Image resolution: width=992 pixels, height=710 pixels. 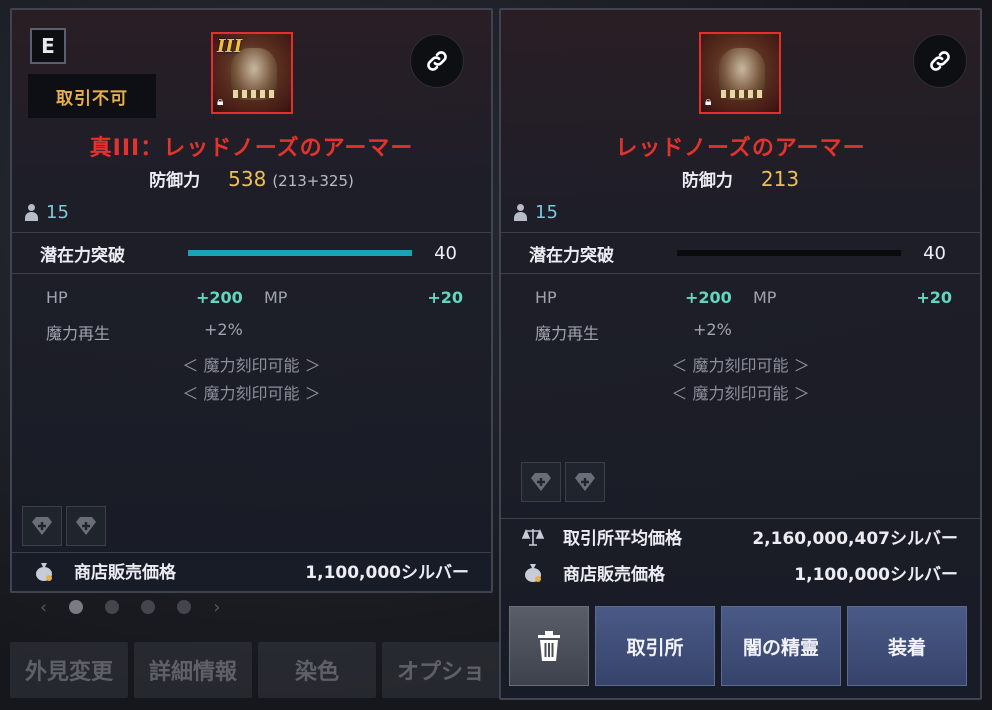 What do you see at coordinates (69, 670) in the screenshot?
I see `tab-appearance: 外見変更` at bounding box center [69, 670].